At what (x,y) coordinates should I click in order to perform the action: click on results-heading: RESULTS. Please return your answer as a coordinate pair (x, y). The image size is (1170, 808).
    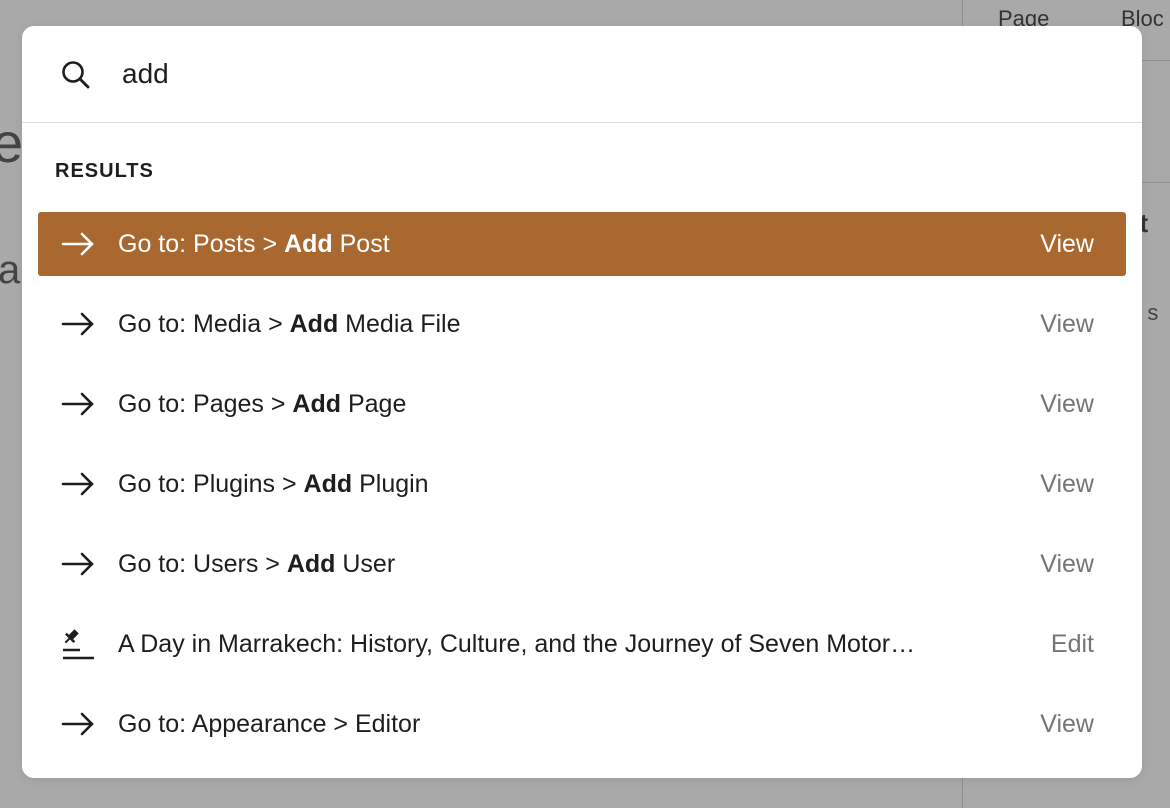
    Looking at the image, I should click on (104, 171).